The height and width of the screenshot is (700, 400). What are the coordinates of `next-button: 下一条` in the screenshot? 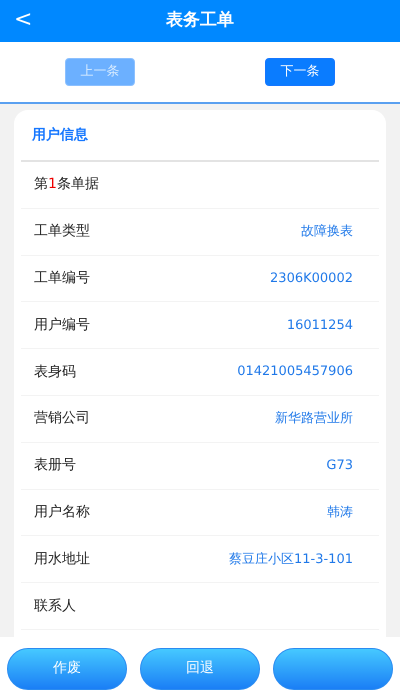 It's located at (300, 72).